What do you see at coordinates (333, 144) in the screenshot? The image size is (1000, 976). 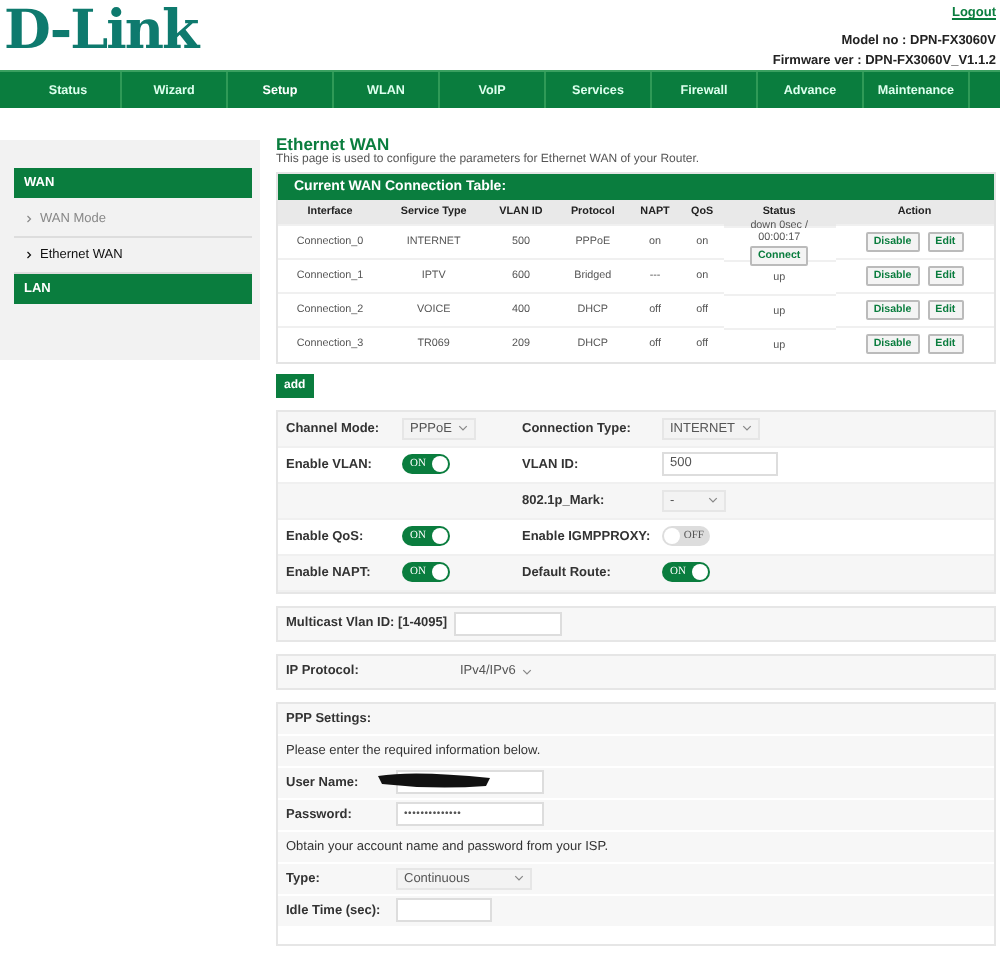 I see `page-title: Ethernet WAN` at bounding box center [333, 144].